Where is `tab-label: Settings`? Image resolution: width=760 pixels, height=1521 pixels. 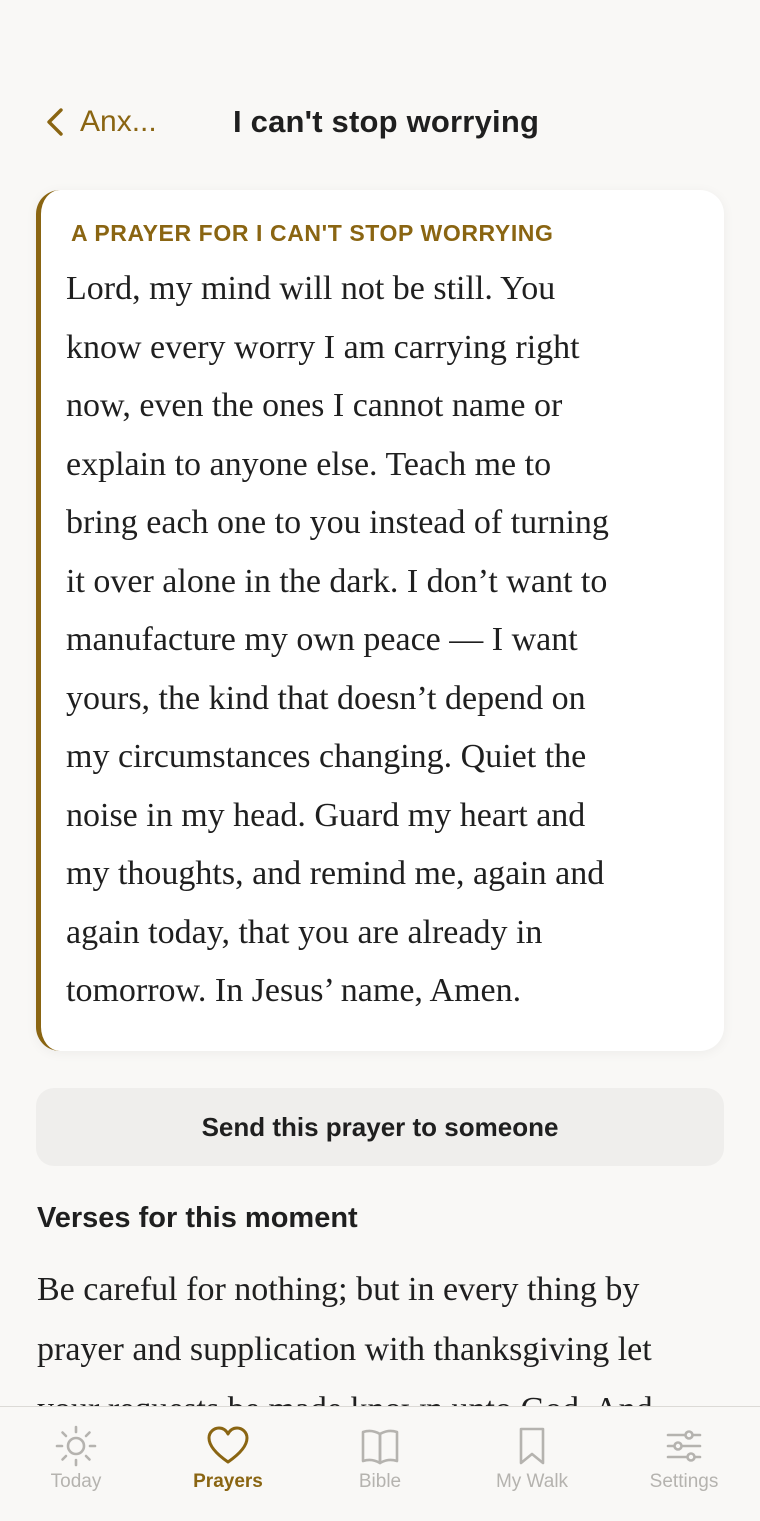 tab-label: Settings is located at coordinates (684, 1481).